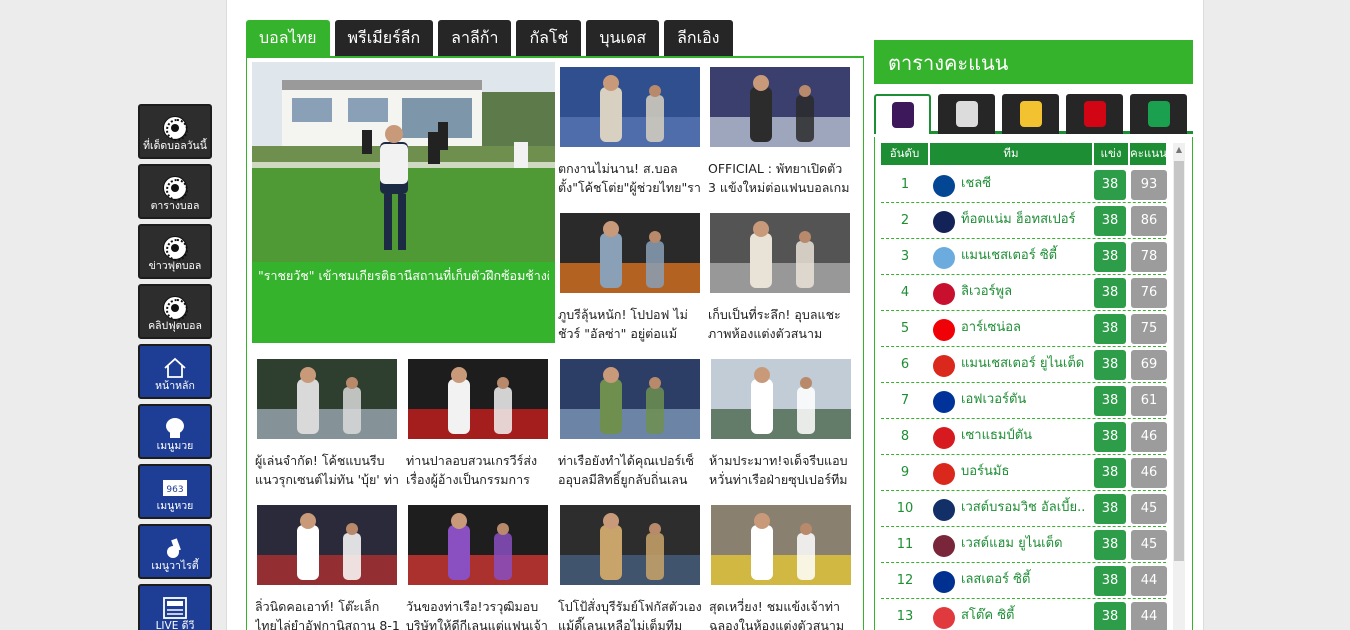  What do you see at coordinates (175, 311) in the screenshot?
I see `side-nav-button-3: คลิปฟุตบอล` at bounding box center [175, 311].